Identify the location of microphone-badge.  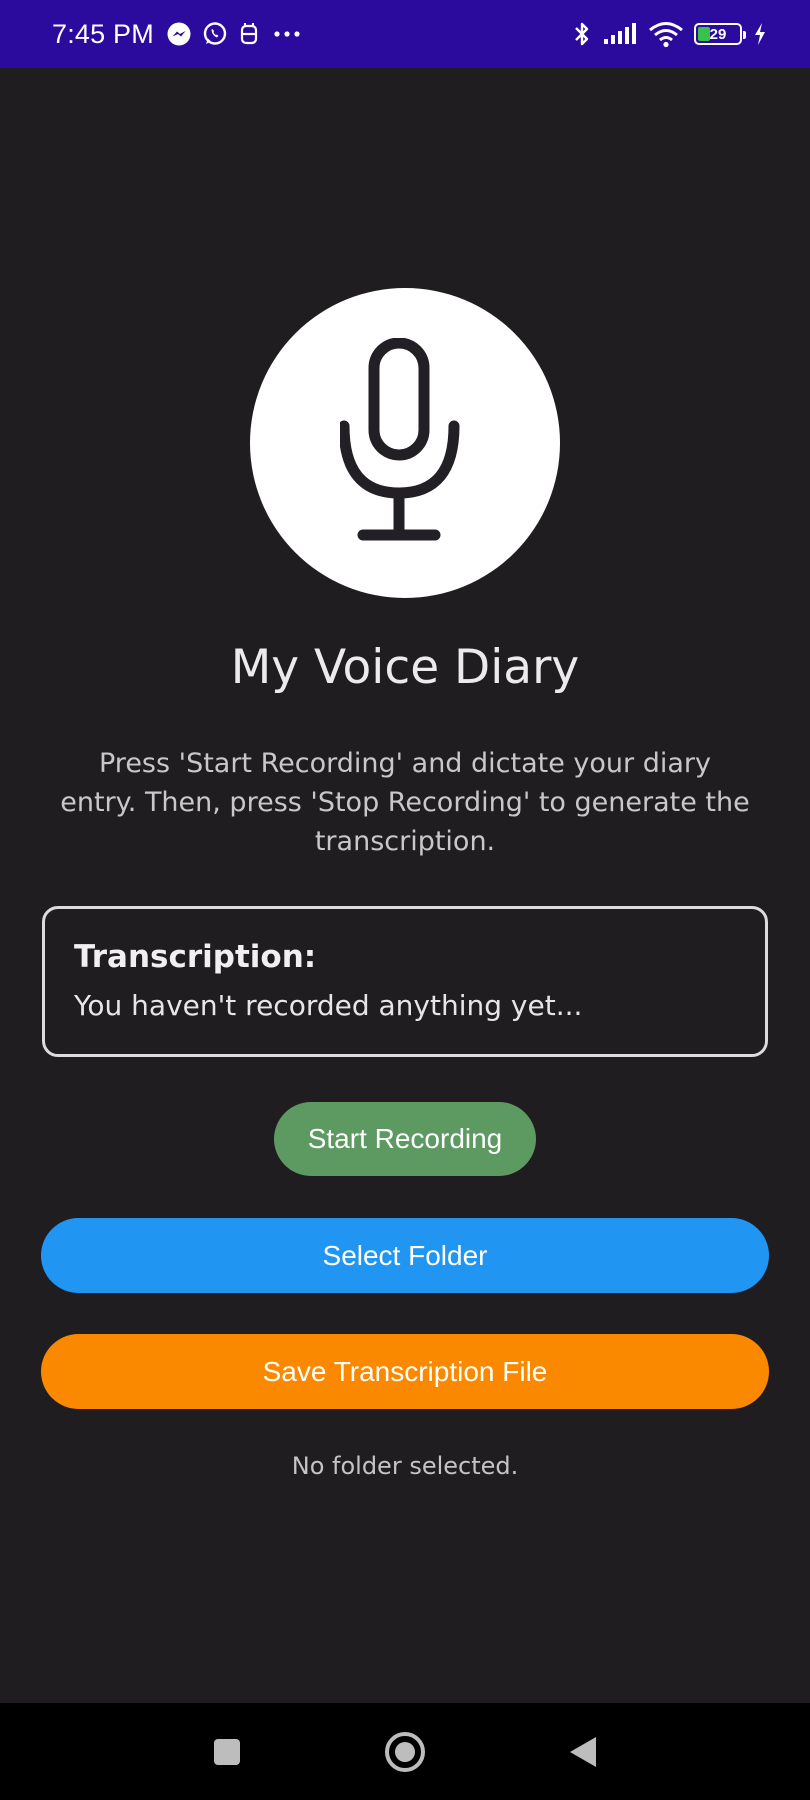
(405, 443).